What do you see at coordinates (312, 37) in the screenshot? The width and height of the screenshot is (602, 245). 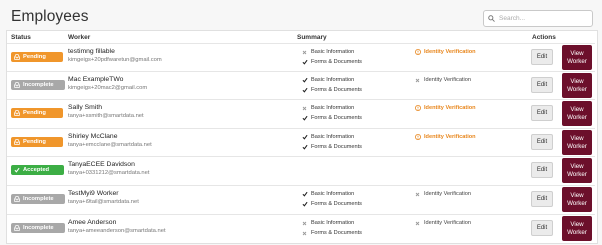 I see `column-header-summary: Summary` at bounding box center [312, 37].